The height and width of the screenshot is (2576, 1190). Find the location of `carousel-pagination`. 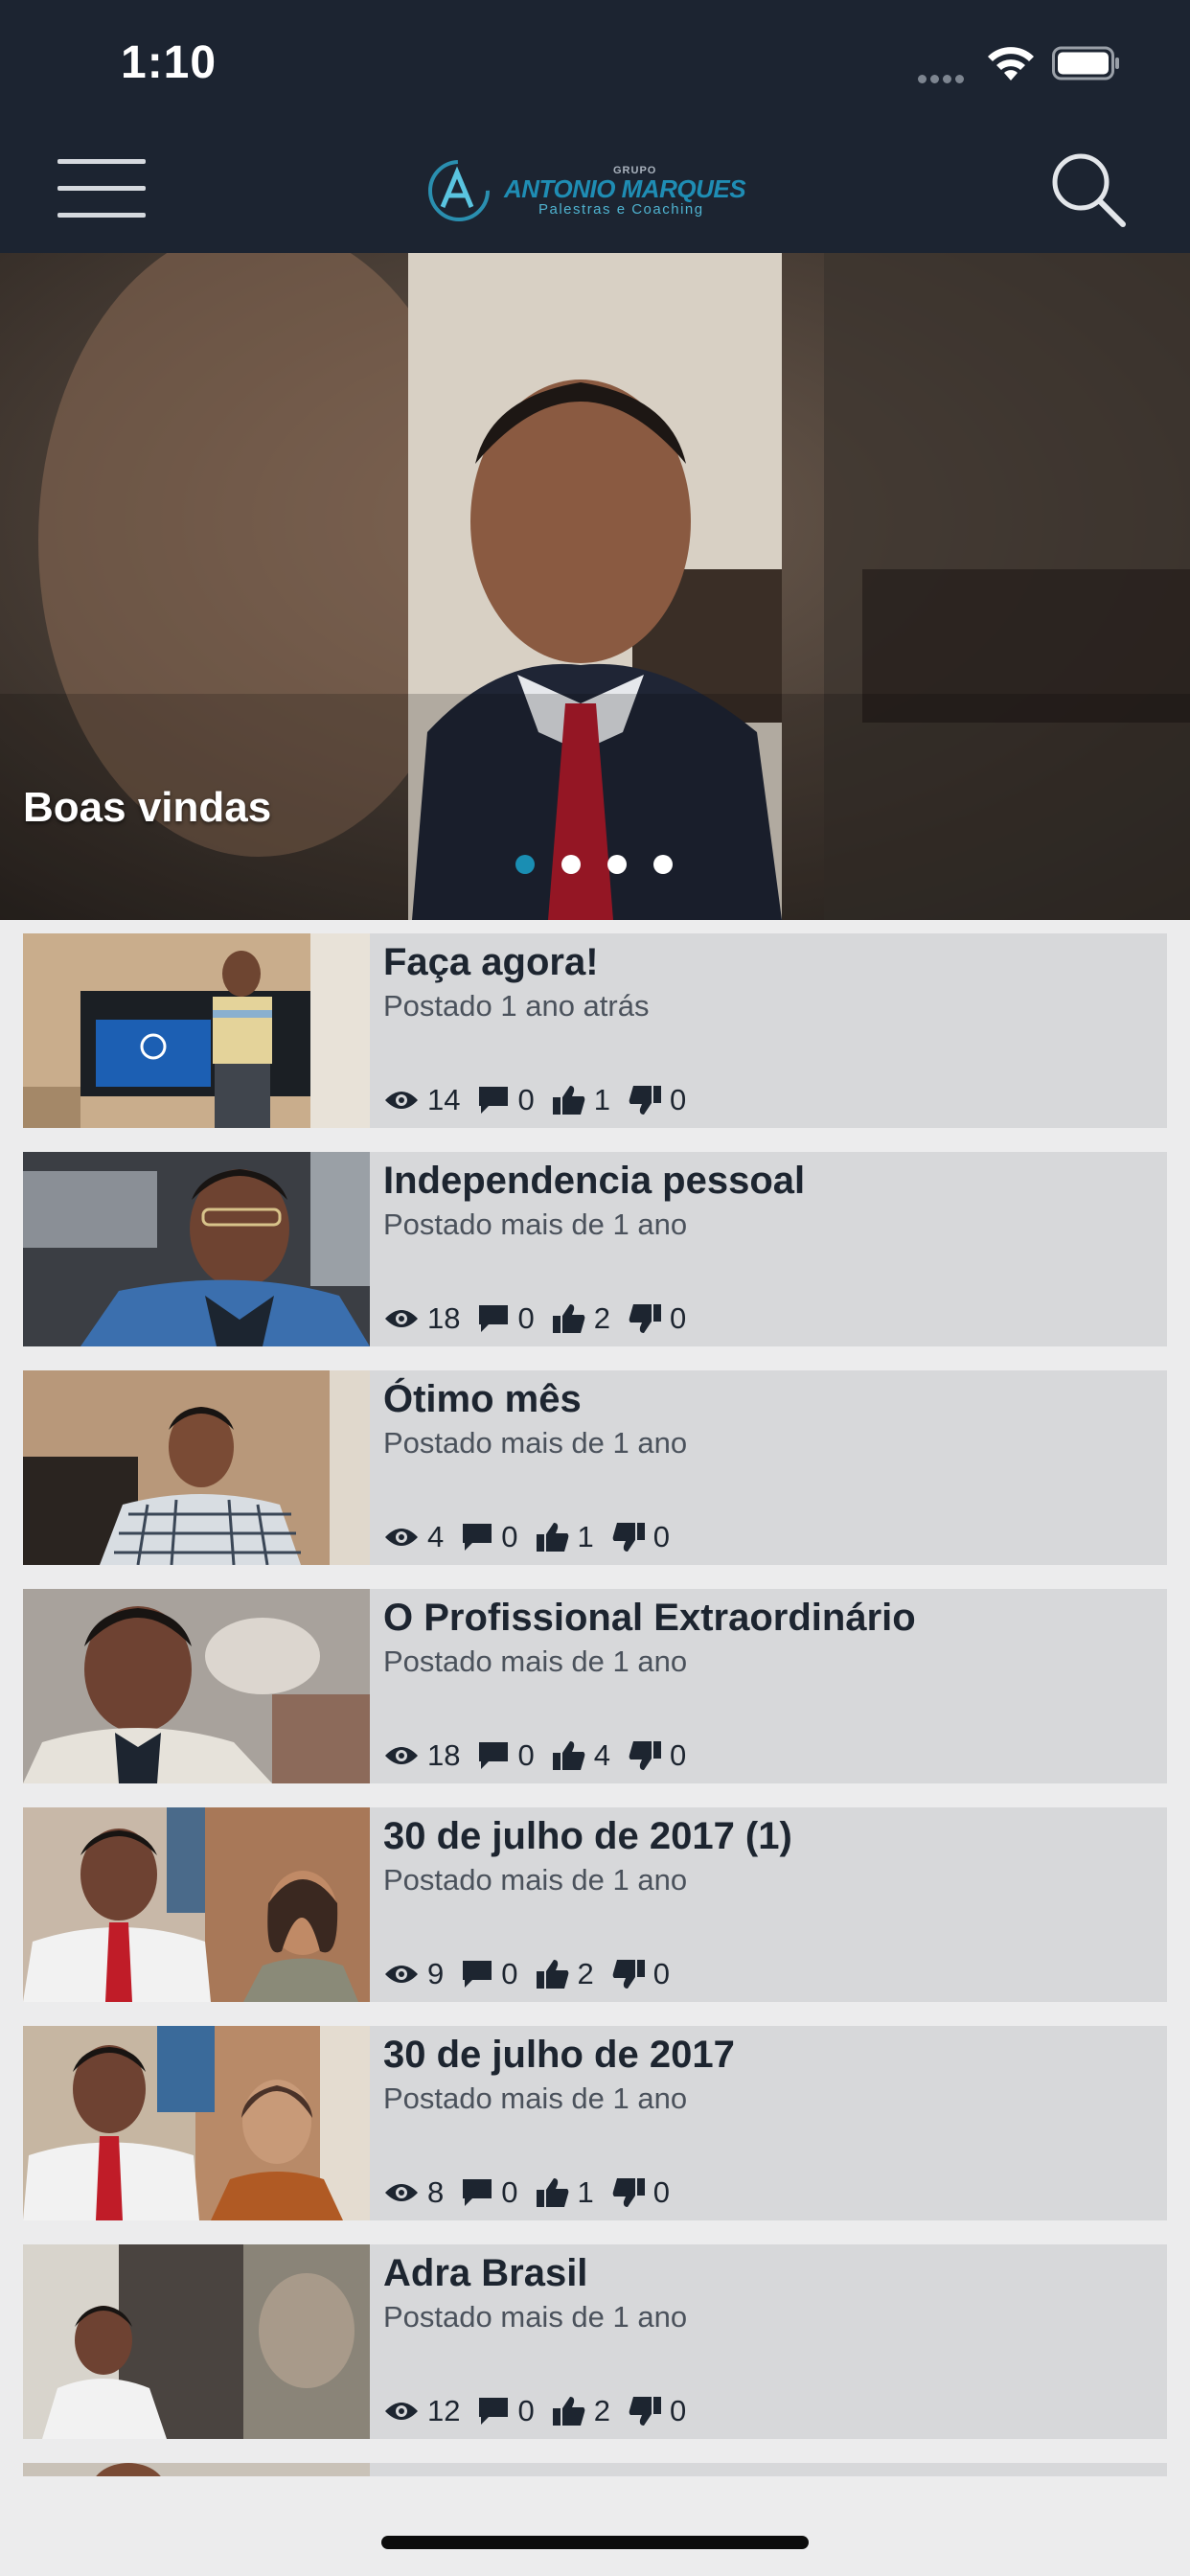

carousel-pagination is located at coordinates (607, 867).